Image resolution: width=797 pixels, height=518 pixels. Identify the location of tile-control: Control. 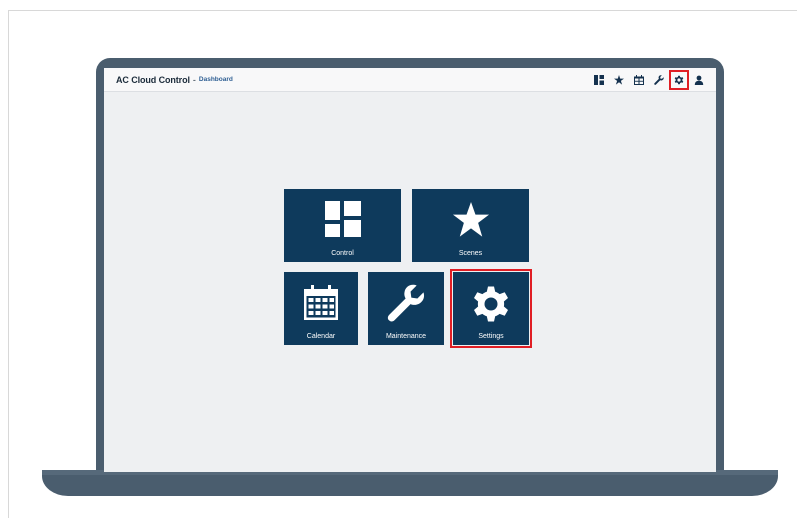
(342, 225).